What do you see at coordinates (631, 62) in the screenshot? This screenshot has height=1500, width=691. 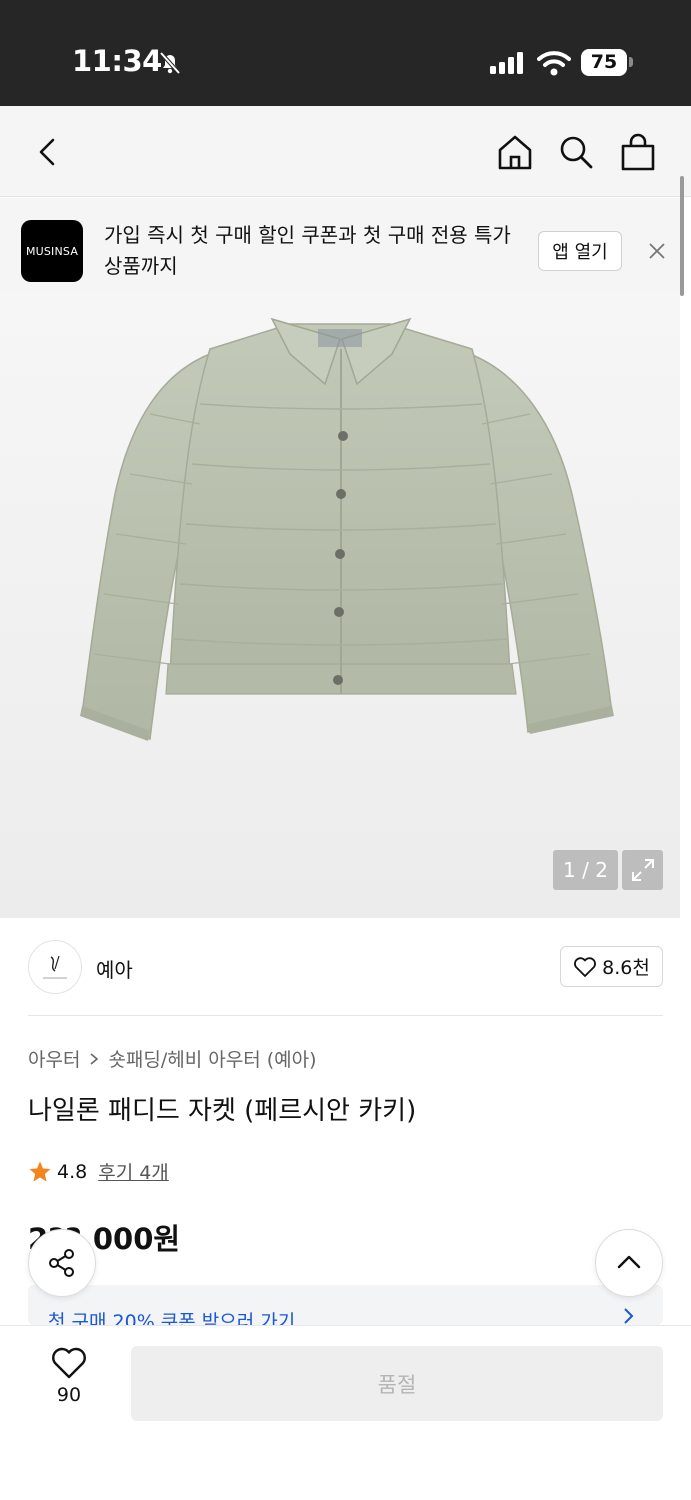 I see `battery-tip` at bounding box center [631, 62].